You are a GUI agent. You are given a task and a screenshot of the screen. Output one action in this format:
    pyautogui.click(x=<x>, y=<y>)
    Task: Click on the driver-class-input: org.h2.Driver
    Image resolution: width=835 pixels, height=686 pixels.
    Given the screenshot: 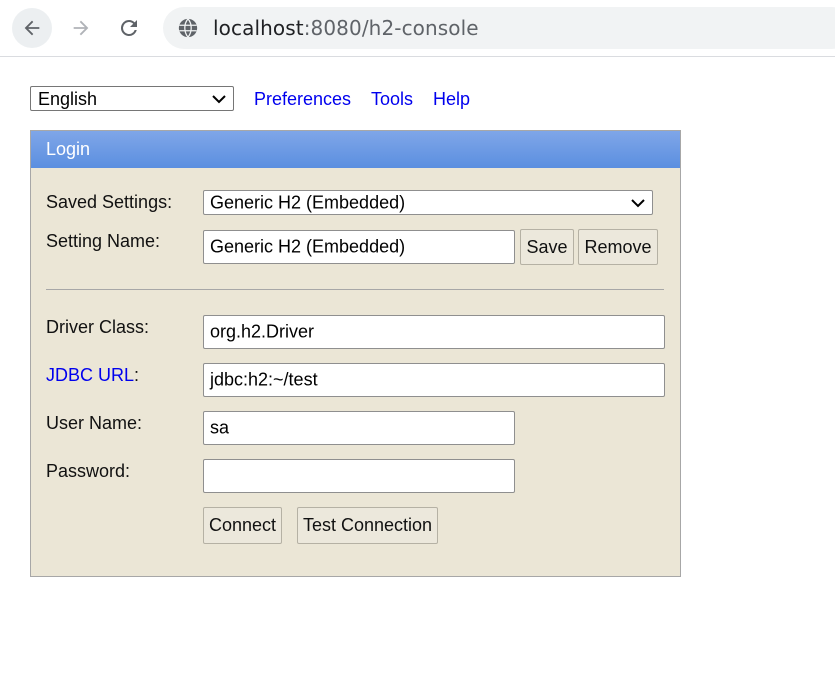 What is the action you would take?
    pyautogui.click(x=434, y=332)
    